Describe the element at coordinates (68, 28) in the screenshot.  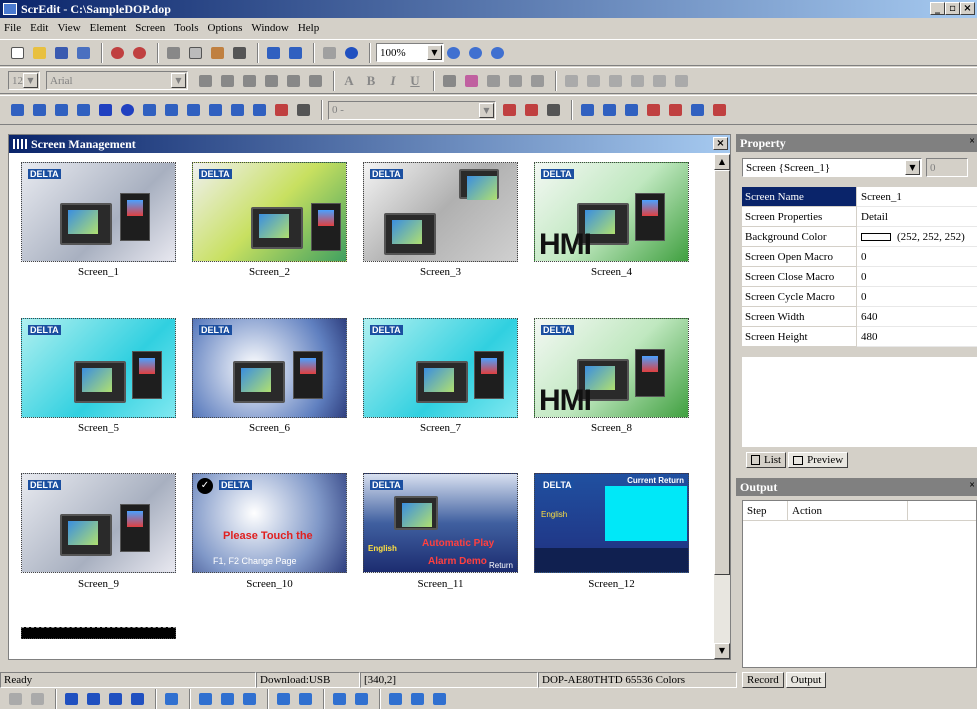
I see `menu-view: View` at that location.